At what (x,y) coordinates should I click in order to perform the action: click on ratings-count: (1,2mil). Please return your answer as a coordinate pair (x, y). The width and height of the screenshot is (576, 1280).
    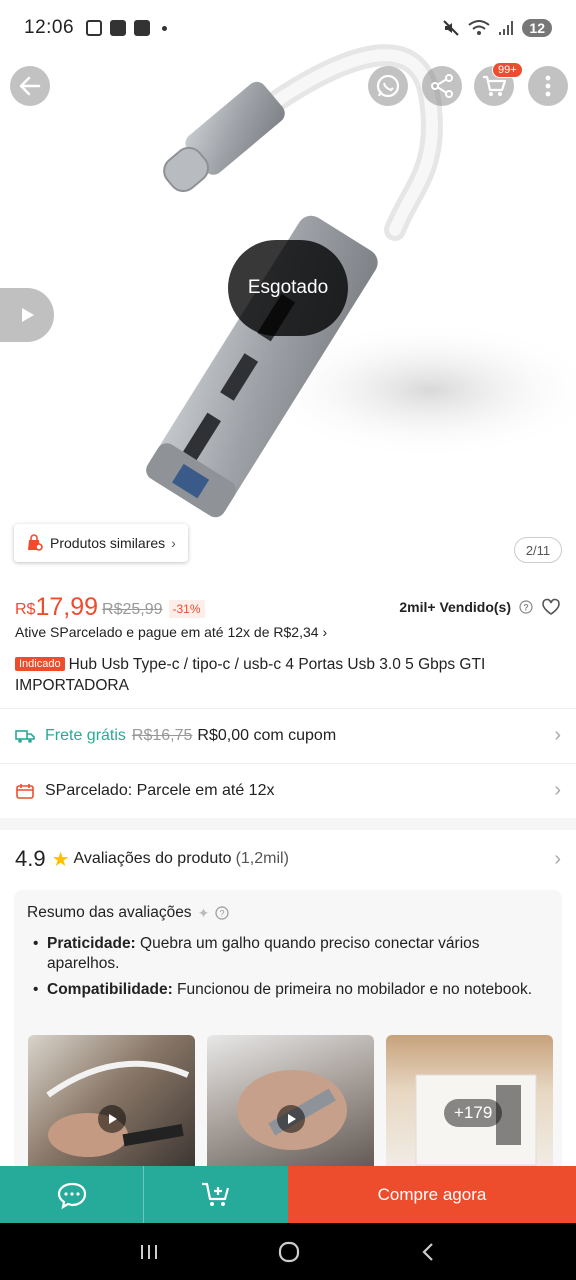
    Looking at the image, I should click on (262, 858).